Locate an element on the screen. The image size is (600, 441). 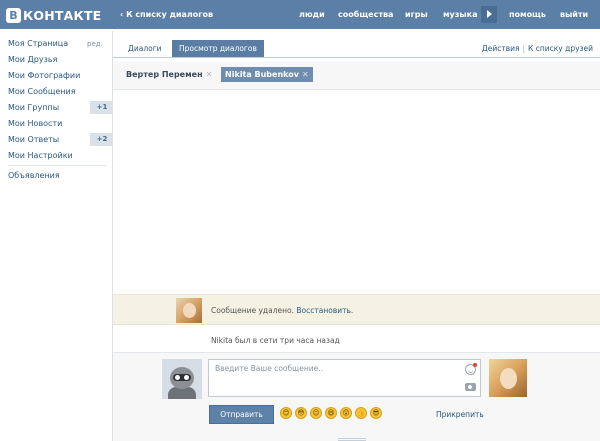
restore-link: Восстановить. is located at coordinates (324, 310).